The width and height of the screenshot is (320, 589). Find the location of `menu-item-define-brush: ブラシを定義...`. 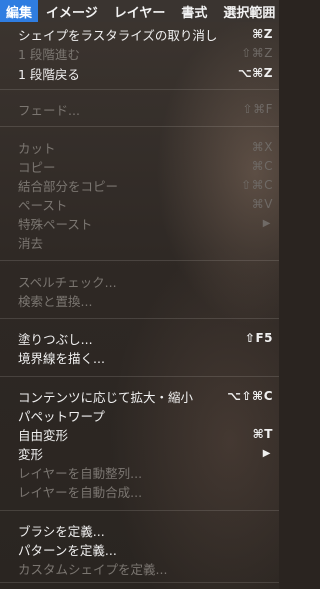

menu-item-define-brush: ブラシを定義... is located at coordinates (139, 530).